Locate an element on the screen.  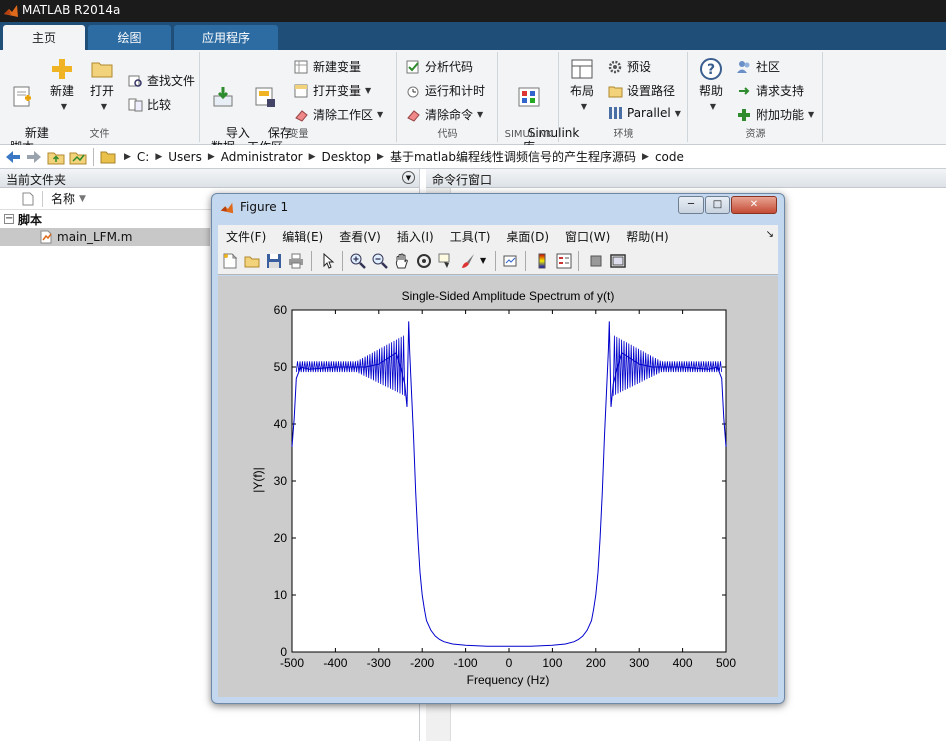
rotate-3d-icon is located at coordinates (424, 261).